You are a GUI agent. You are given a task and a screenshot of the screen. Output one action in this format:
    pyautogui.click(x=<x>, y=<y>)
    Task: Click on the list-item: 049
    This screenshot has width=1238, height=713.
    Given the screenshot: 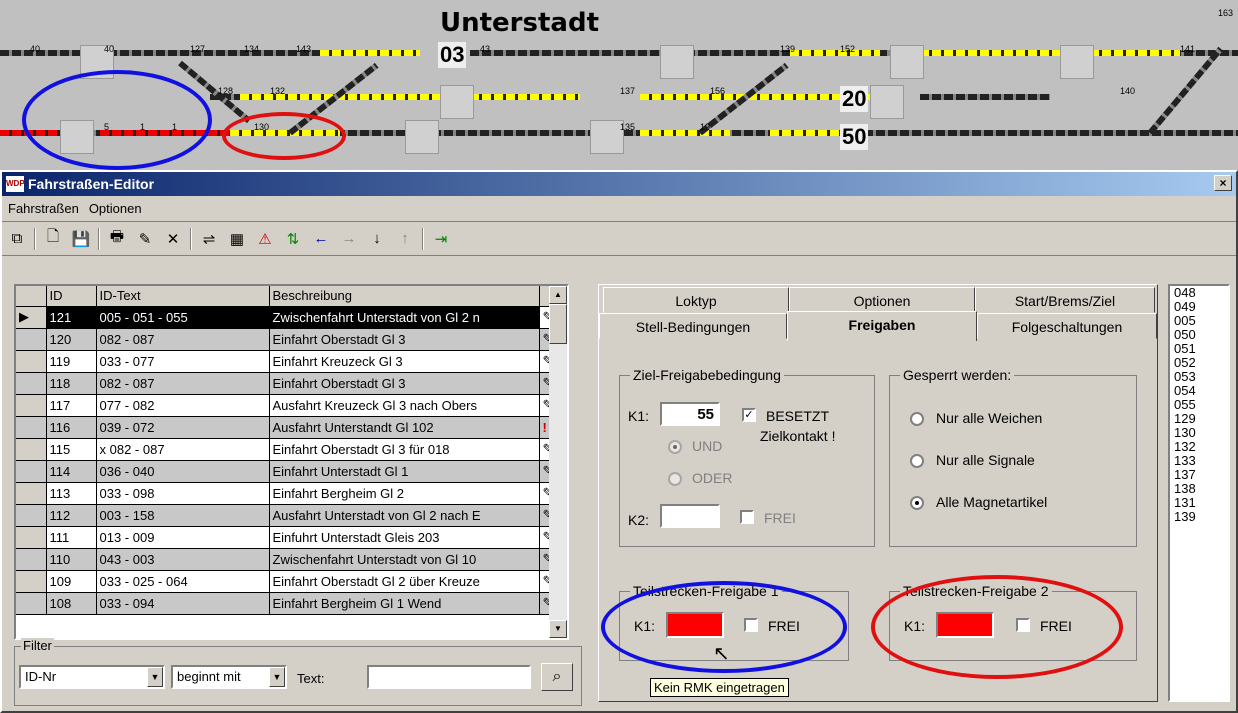 What is the action you would take?
    pyautogui.click(x=1201, y=307)
    